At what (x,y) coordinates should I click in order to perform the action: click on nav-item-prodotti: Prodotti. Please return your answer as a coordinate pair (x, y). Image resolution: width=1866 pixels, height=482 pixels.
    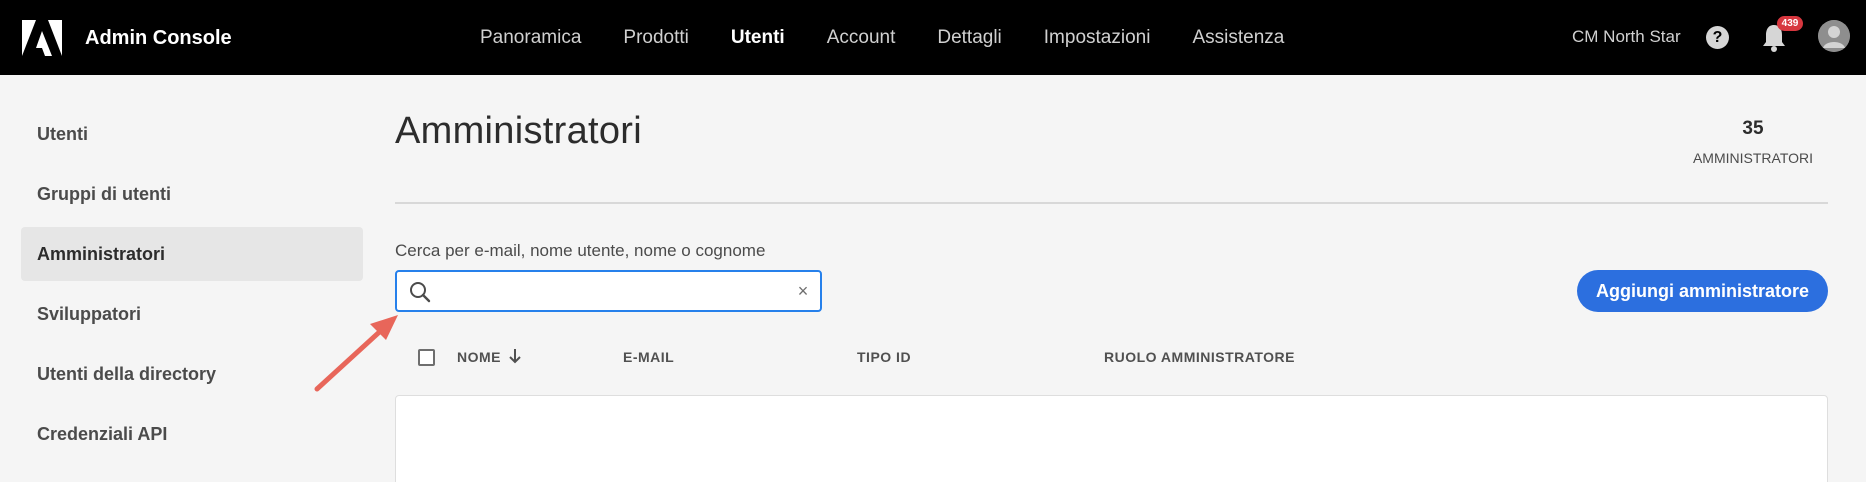
    Looking at the image, I should click on (655, 38).